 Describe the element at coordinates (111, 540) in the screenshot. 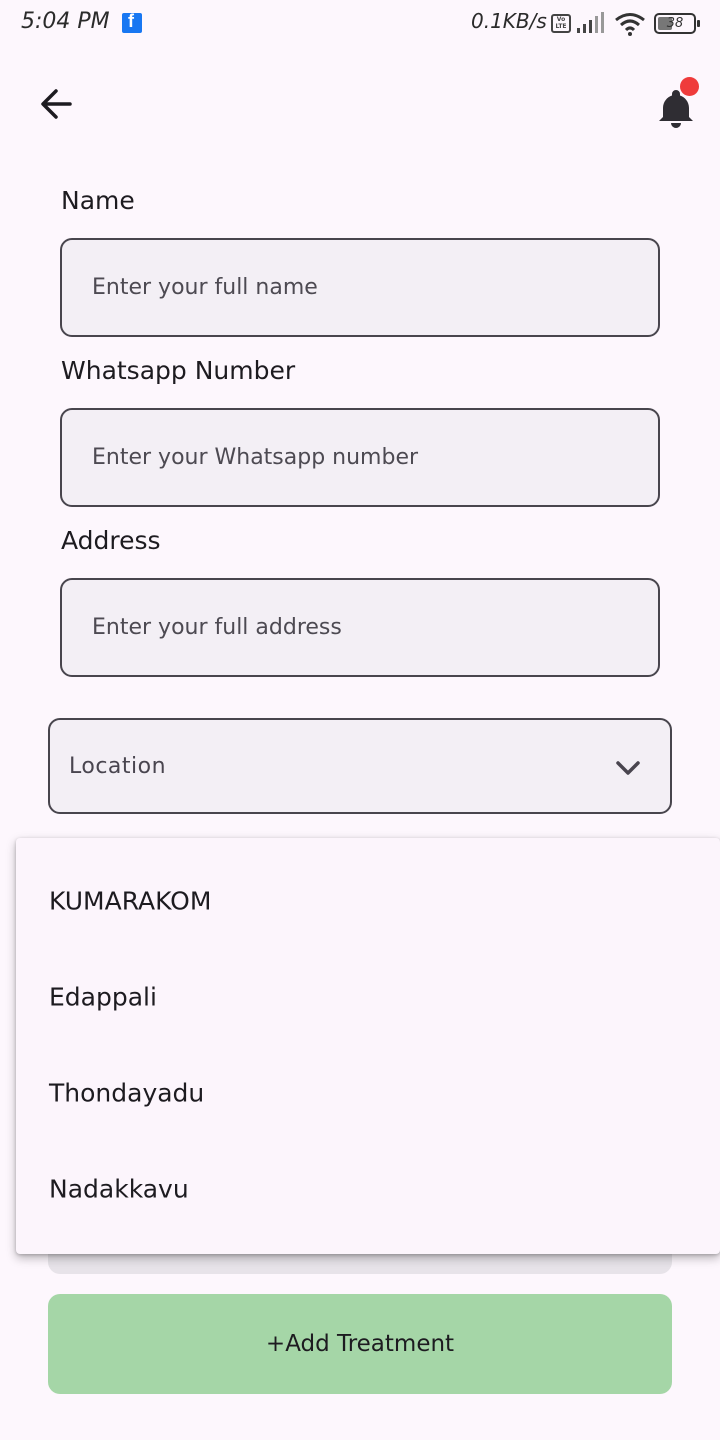

I see `address-label: Address` at that location.